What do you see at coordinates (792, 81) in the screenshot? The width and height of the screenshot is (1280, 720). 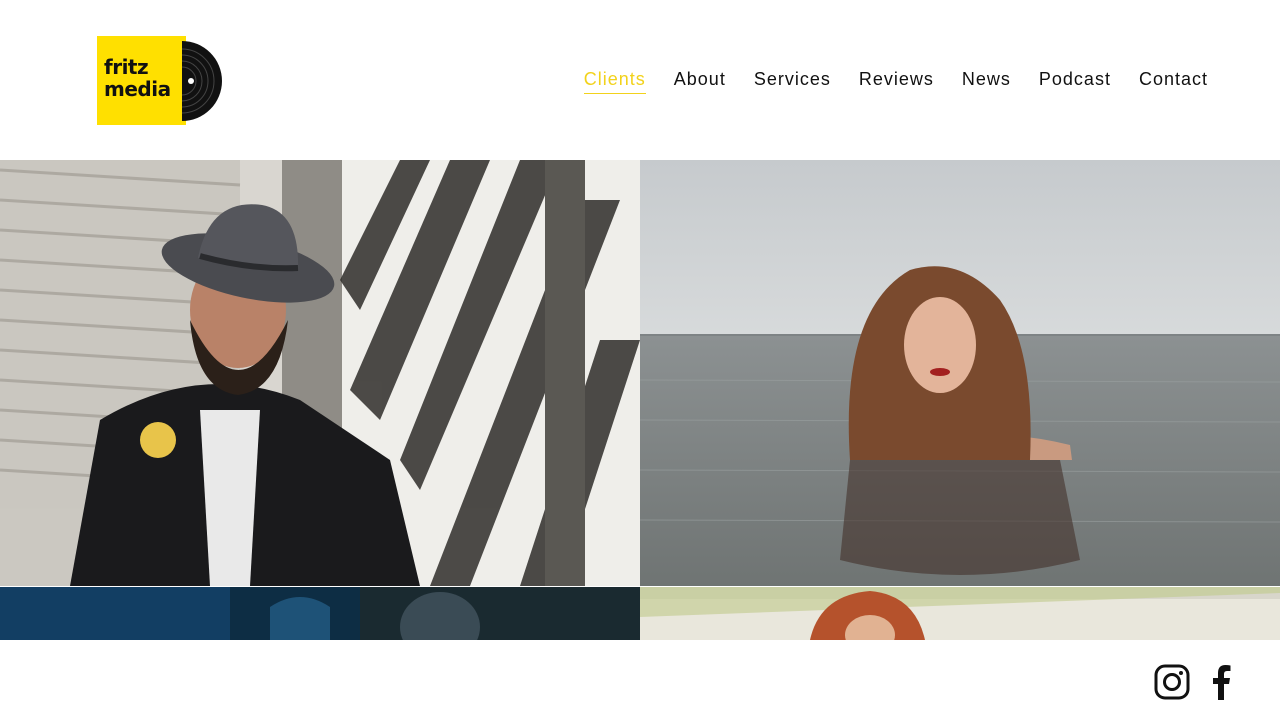 I see `nav-services: Services` at bounding box center [792, 81].